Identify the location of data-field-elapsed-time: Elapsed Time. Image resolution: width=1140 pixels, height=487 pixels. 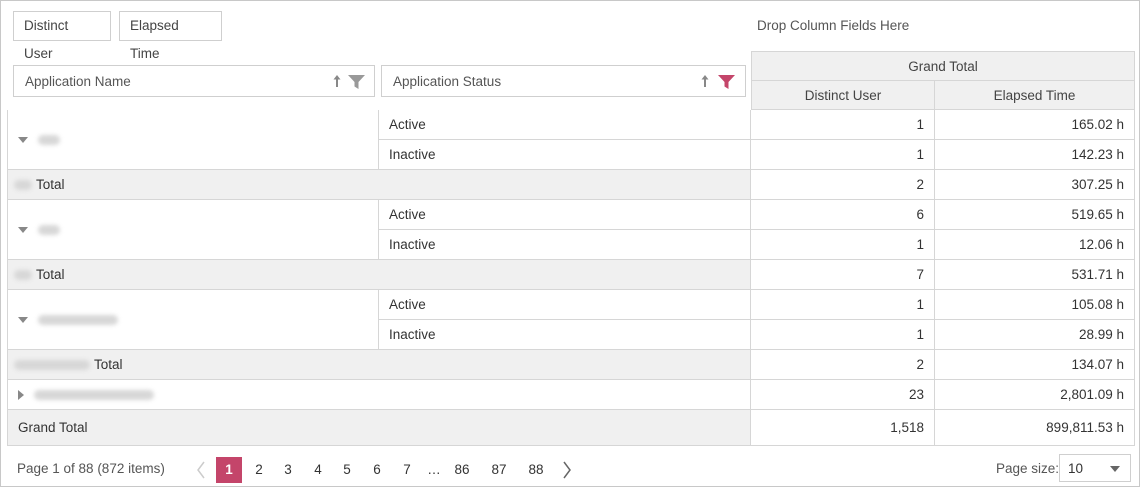
(170, 36).